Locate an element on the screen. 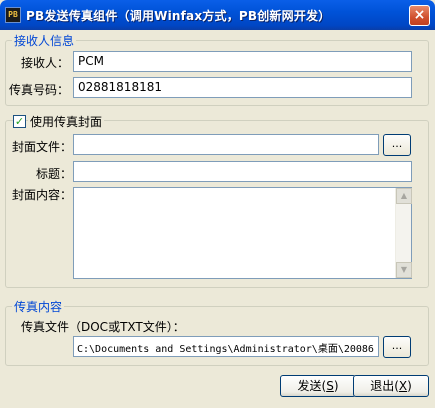  window-title: PB发送传真组件（调用Winfax方式，PB创新网开发） is located at coordinates (178, 16).